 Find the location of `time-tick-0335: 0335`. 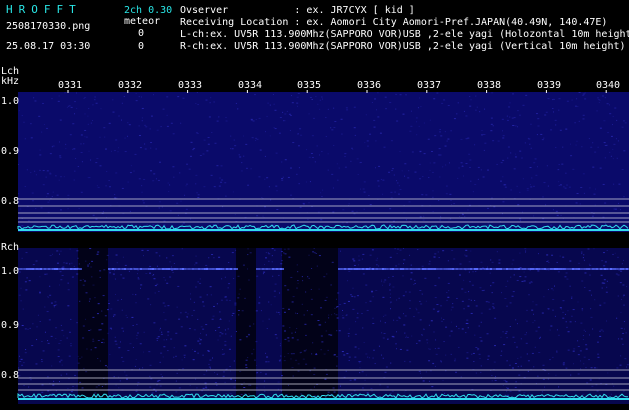

time-tick-0335: 0335 is located at coordinates (309, 85).